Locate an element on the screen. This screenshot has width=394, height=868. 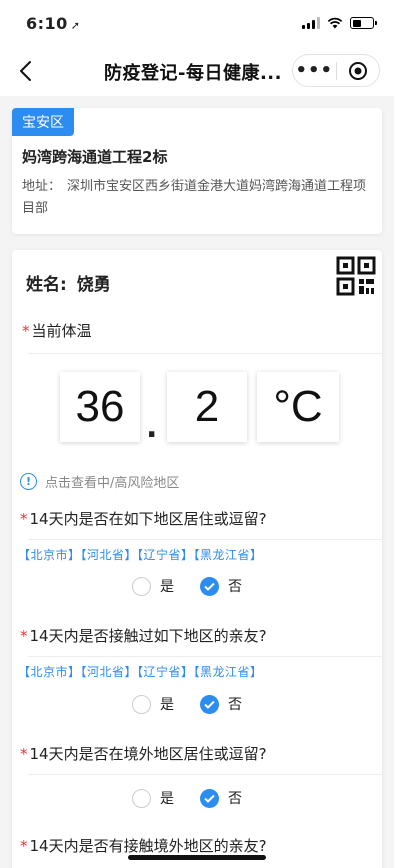
temperature-decimal-point: . is located at coordinates (152, 427).